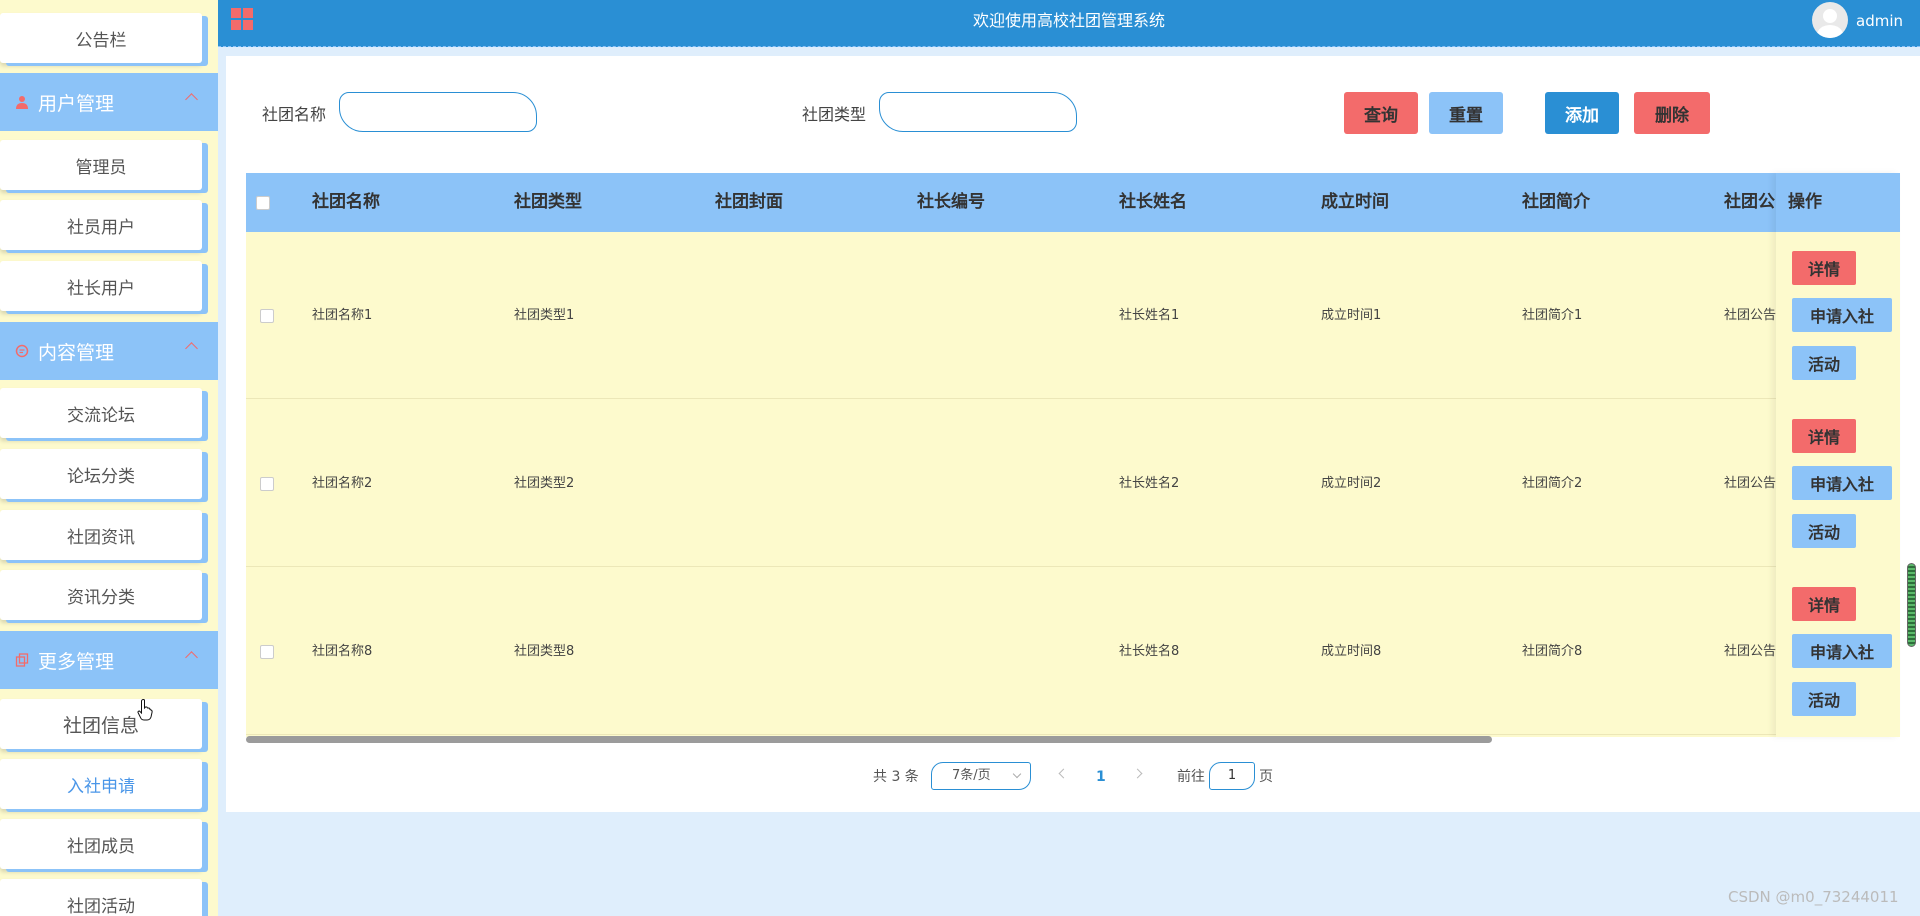 This screenshot has width=1920, height=916. I want to click on sidebar-item-join-application: 入社申请, so click(101, 784).